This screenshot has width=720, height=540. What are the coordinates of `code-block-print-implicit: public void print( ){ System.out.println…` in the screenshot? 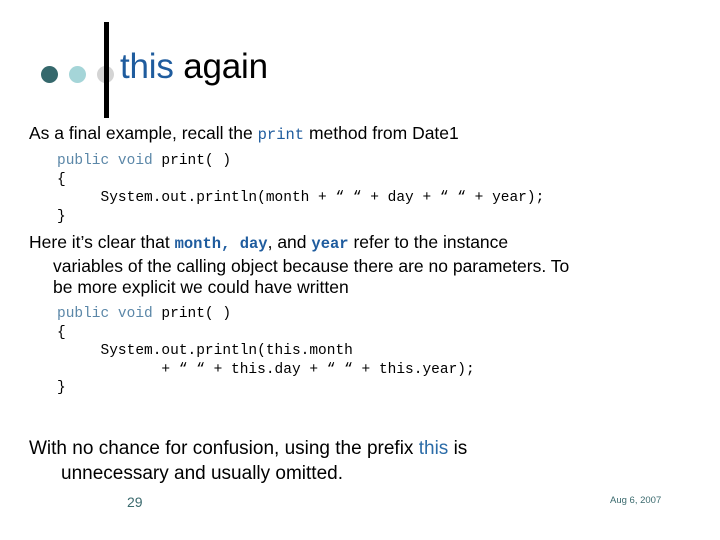 It's located at (300, 189).